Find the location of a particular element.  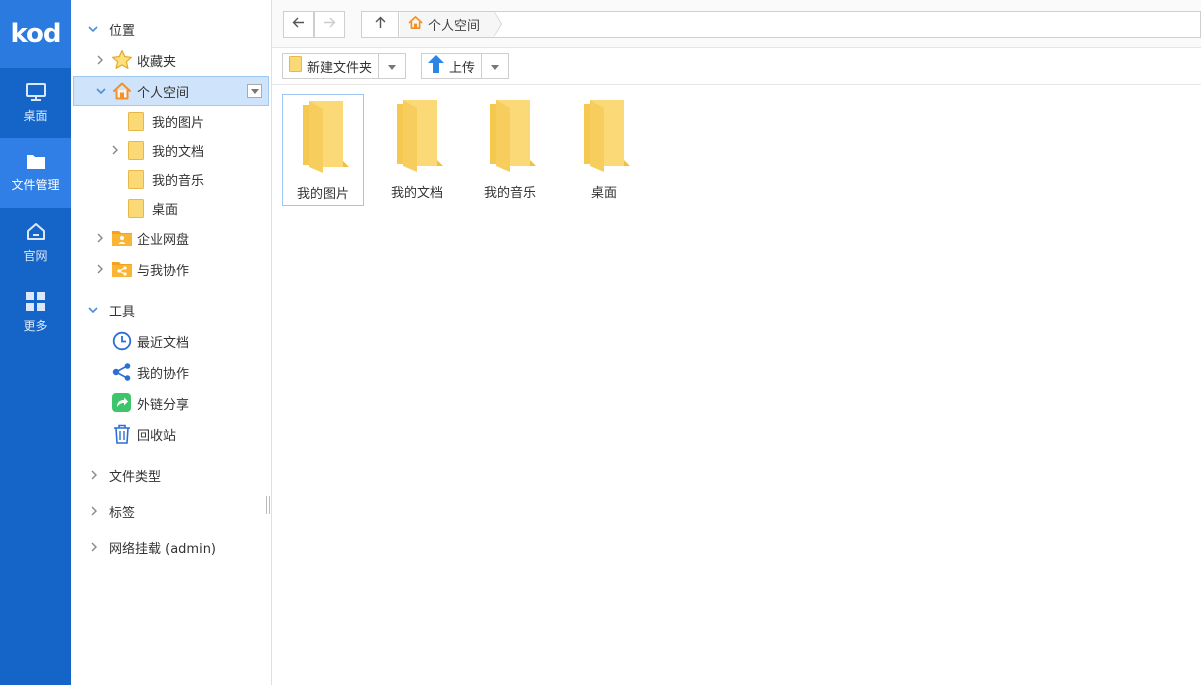

app-rail: kod 桌面 文件管理 官网 更多 is located at coordinates (35, 342).